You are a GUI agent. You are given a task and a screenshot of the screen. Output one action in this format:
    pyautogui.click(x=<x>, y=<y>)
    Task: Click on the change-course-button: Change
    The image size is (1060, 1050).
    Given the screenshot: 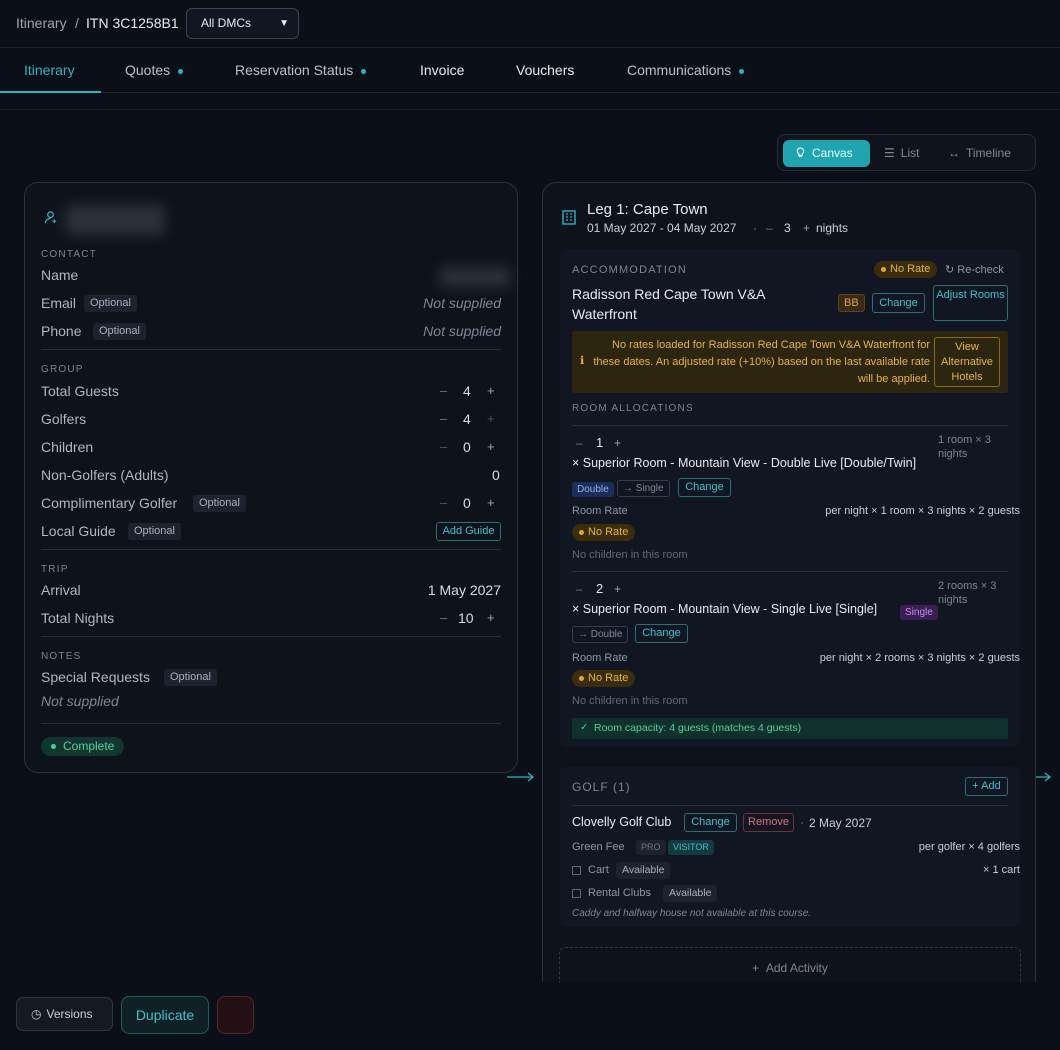 What is the action you would take?
    pyautogui.click(x=710, y=822)
    